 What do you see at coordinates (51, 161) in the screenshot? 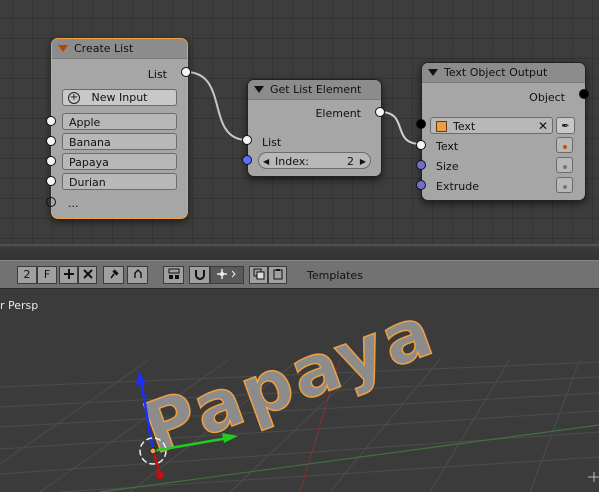
I see `papaya-input-socket` at bounding box center [51, 161].